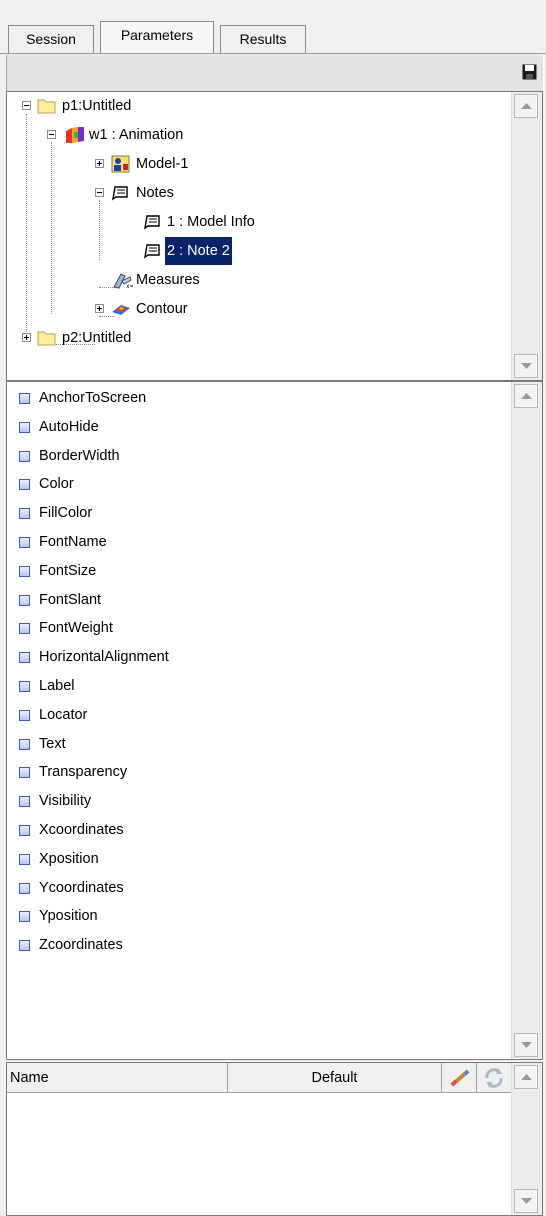 The height and width of the screenshot is (1216, 546). What do you see at coordinates (65, 801) in the screenshot?
I see `property-label: Visibility` at bounding box center [65, 801].